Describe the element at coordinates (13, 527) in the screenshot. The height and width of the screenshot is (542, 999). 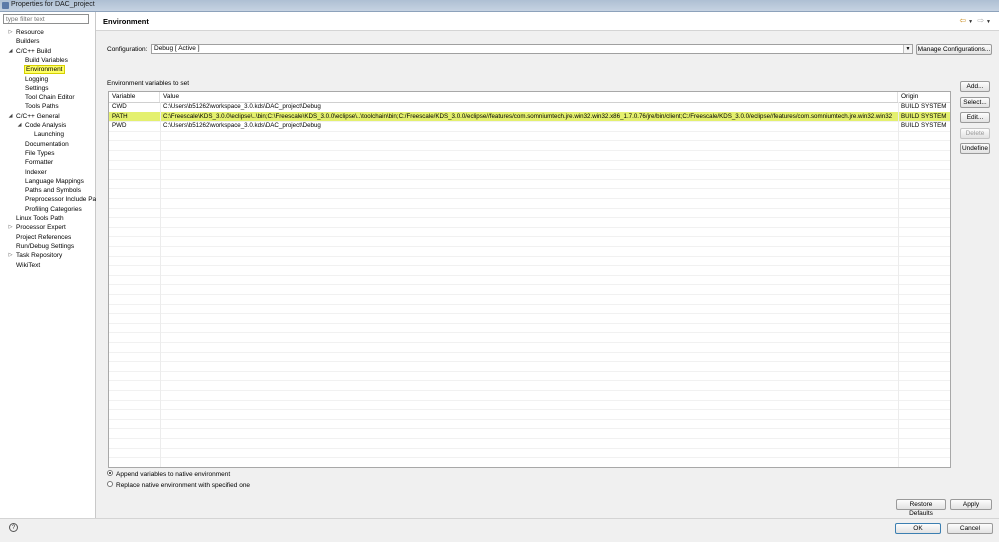
I see `help-icon: ?` at that location.